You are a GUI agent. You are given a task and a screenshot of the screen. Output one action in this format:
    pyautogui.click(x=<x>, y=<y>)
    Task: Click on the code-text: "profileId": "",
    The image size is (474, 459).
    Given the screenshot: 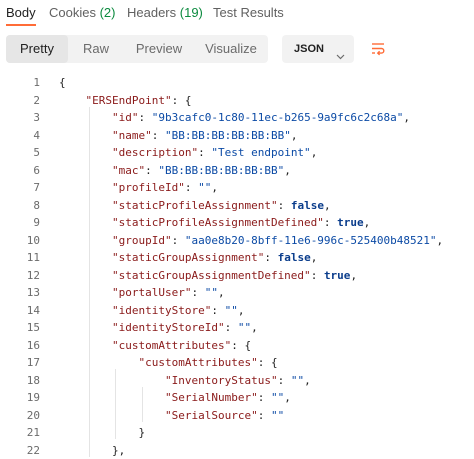 What is the action you would take?
    pyautogui.click(x=165, y=187)
    